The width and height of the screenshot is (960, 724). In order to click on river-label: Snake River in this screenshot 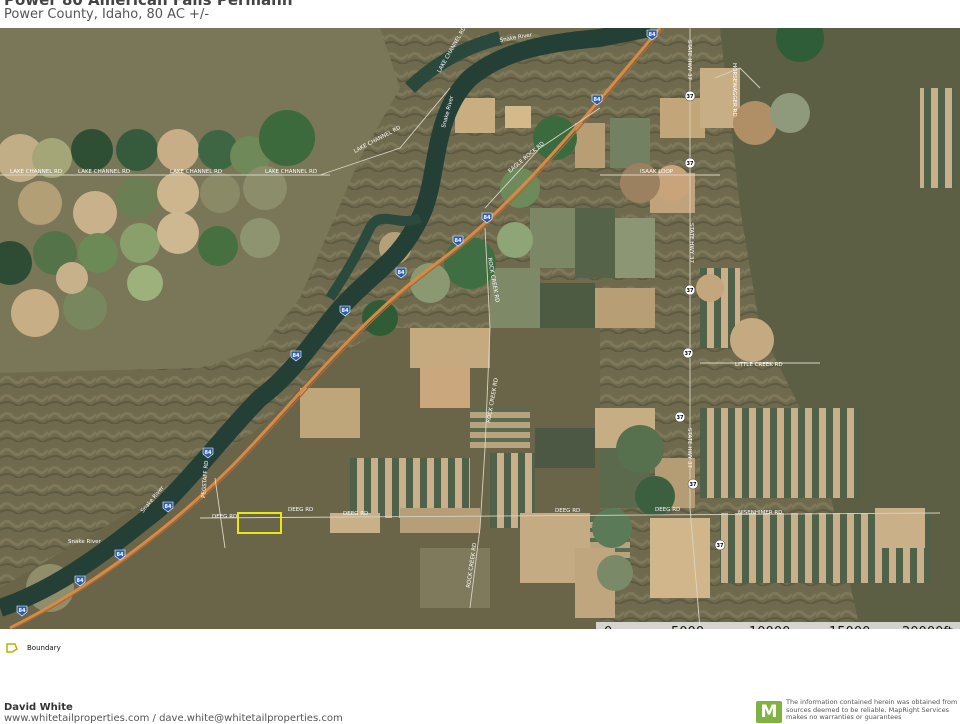, I will do `click(84, 542)`.